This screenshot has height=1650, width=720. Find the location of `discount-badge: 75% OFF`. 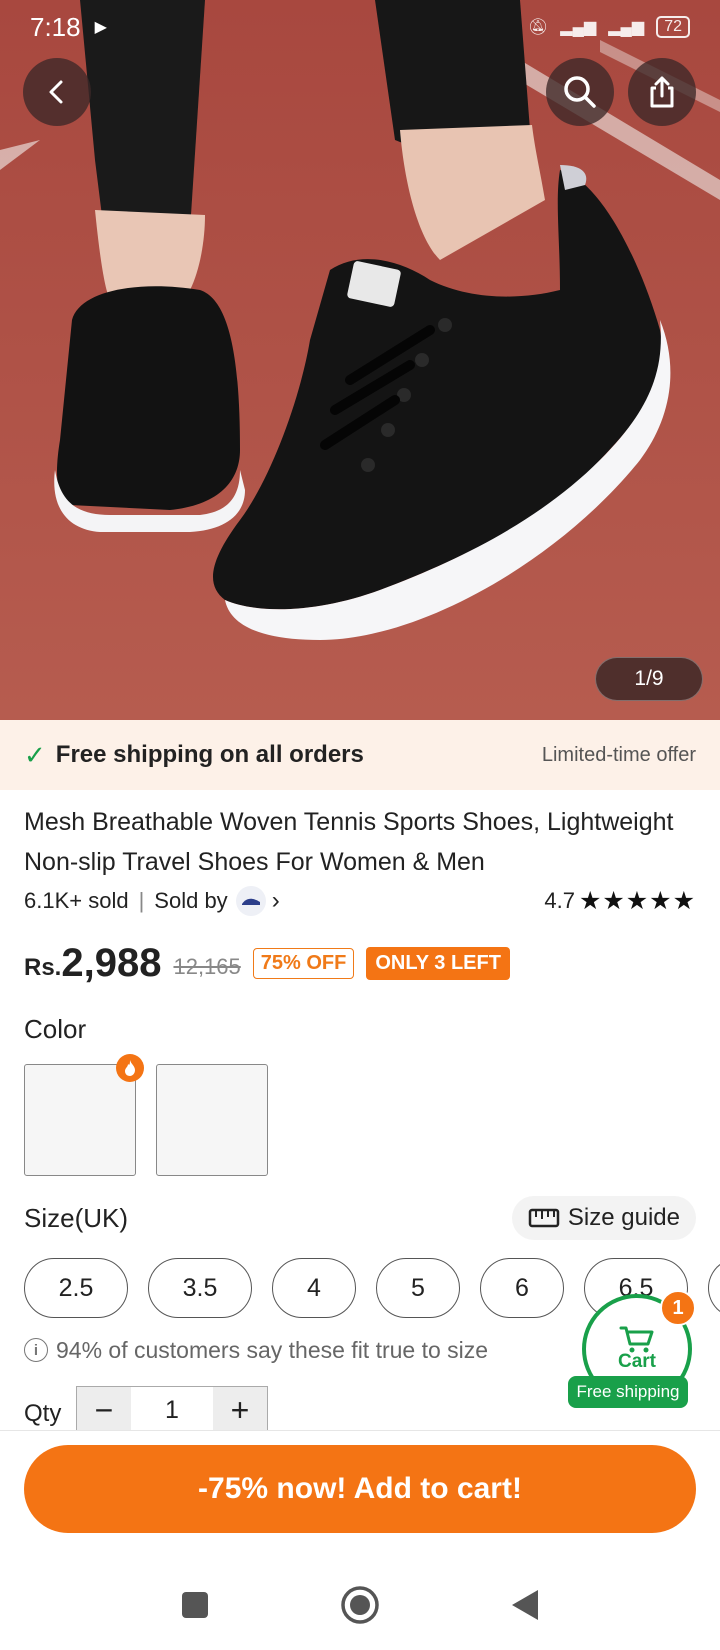

discount-badge: 75% OFF is located at coordinates (303, 963).